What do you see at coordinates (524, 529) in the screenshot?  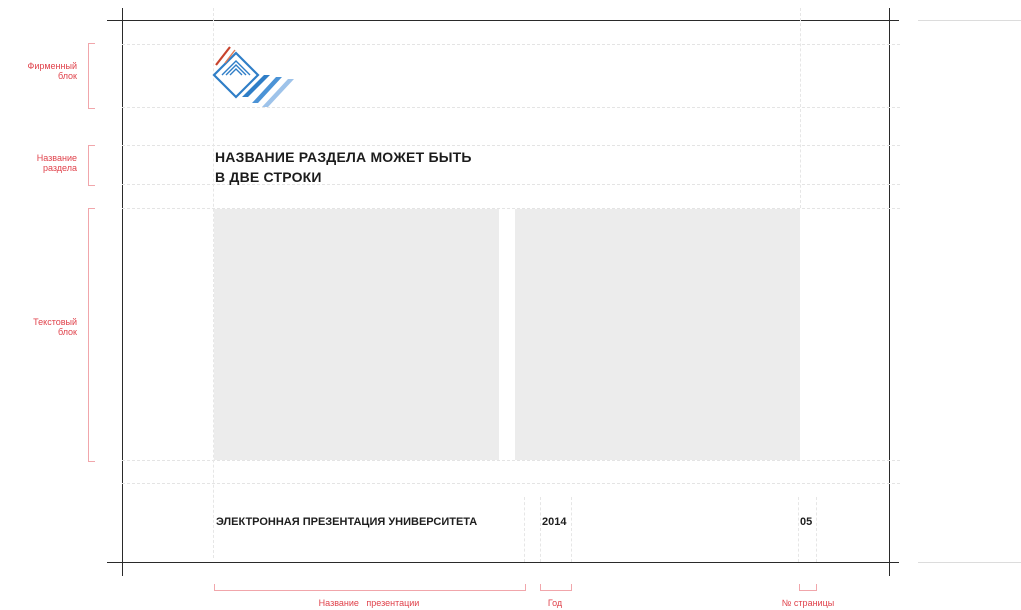 I see `guide-name-end` at bounding box center [524, 529].